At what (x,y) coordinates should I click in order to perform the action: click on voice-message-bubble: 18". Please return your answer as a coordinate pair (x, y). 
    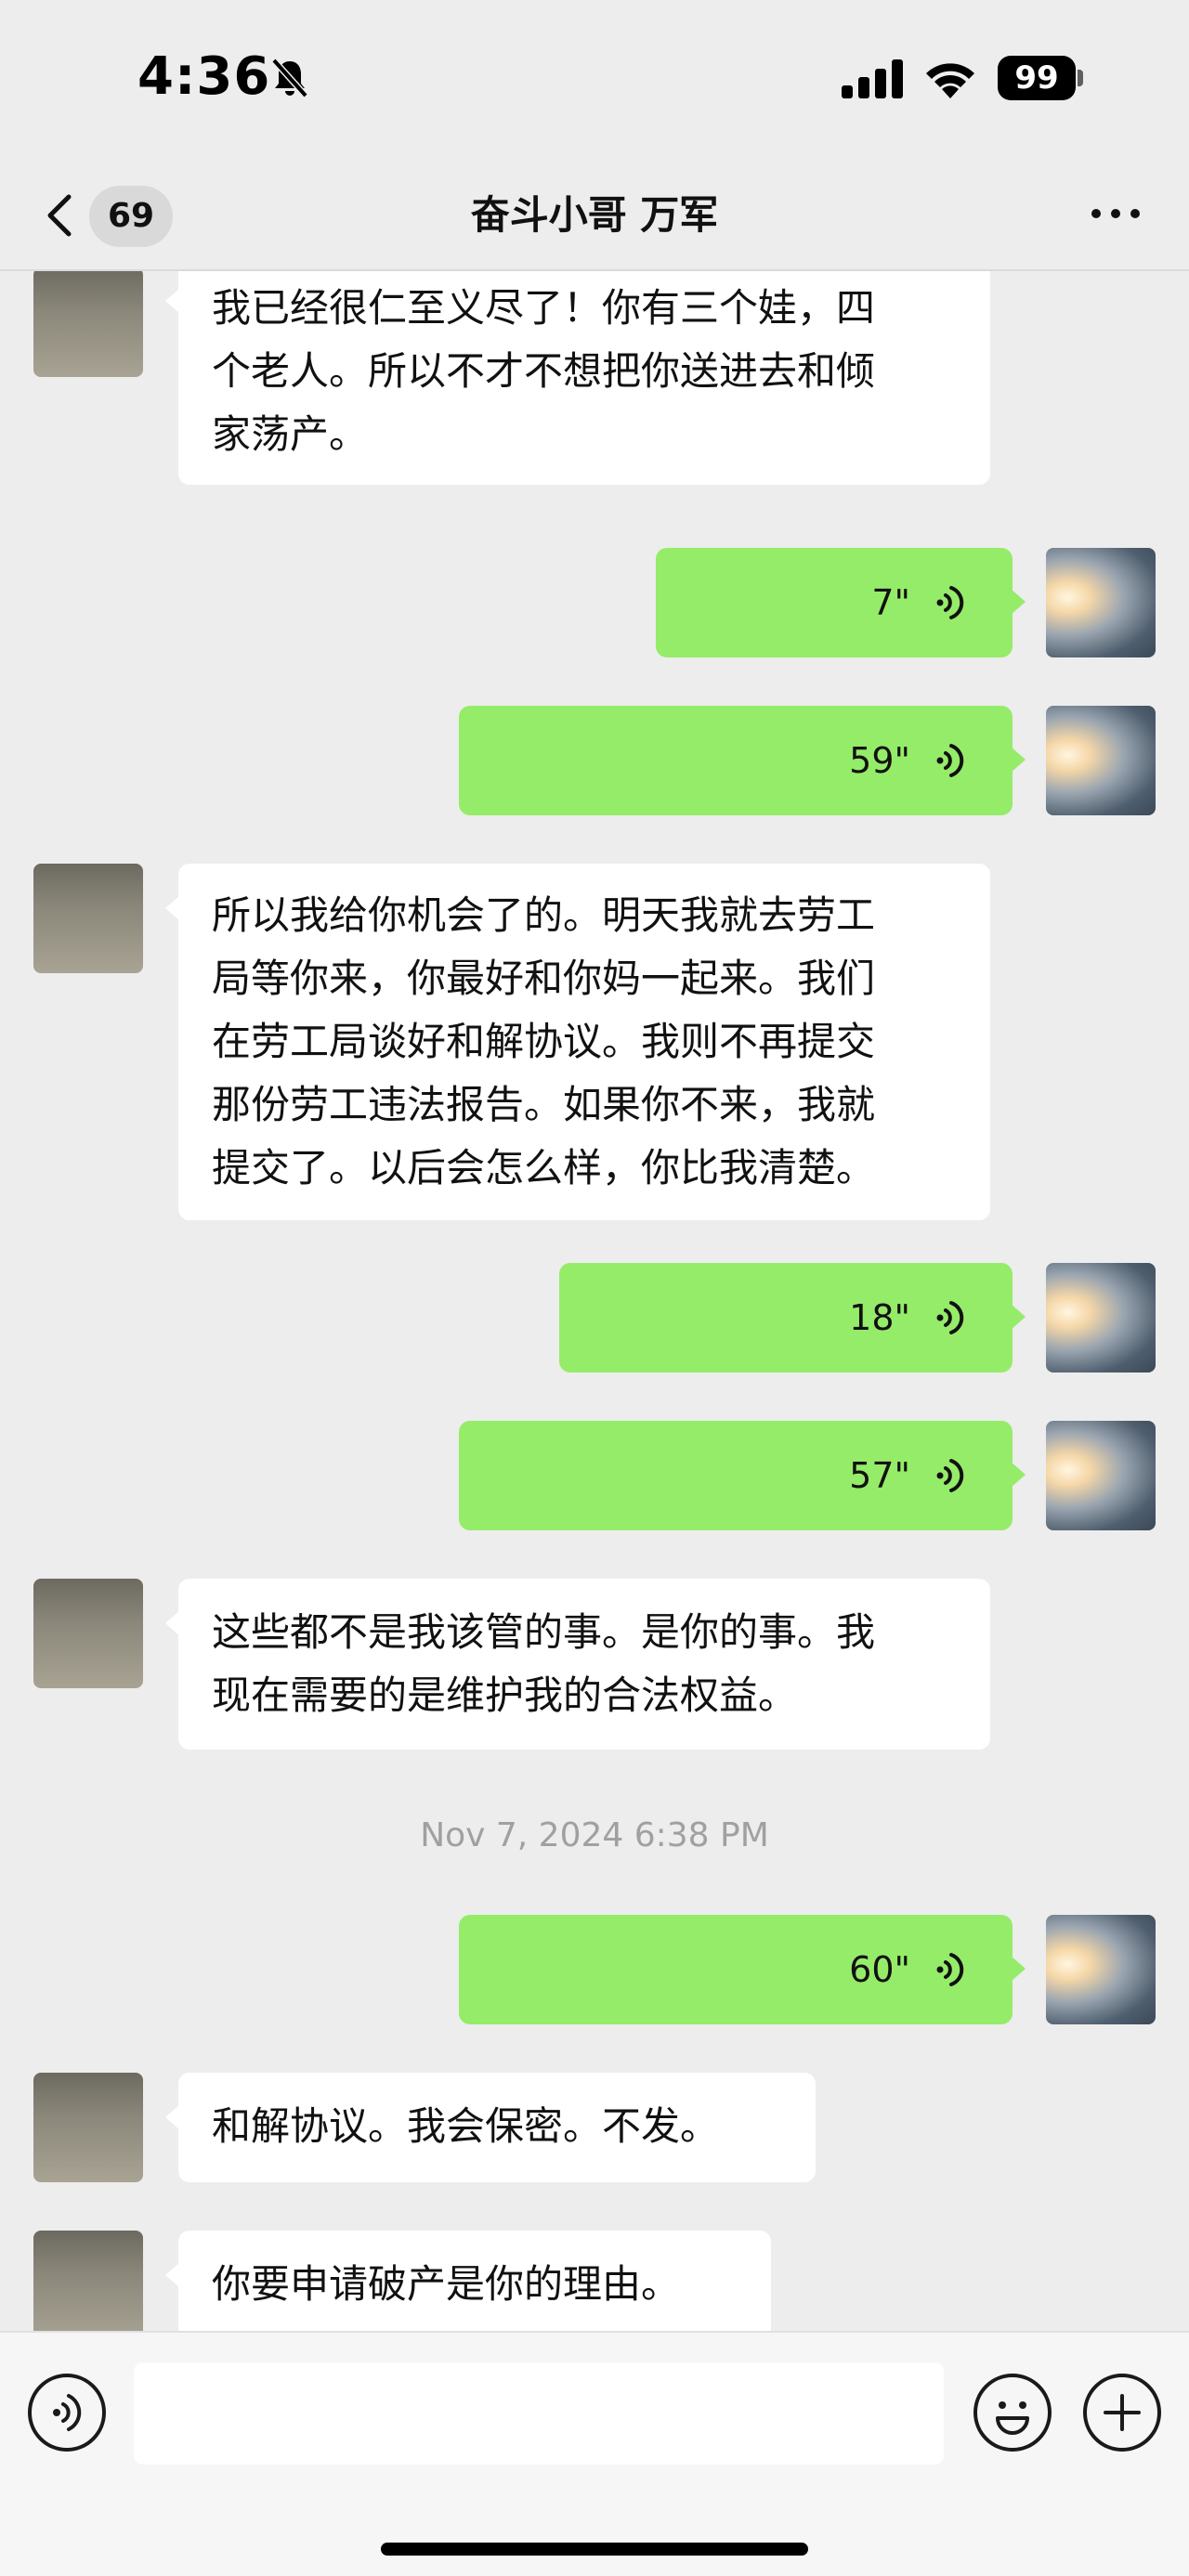
    Looking at the image, I should click on (793, 1318).